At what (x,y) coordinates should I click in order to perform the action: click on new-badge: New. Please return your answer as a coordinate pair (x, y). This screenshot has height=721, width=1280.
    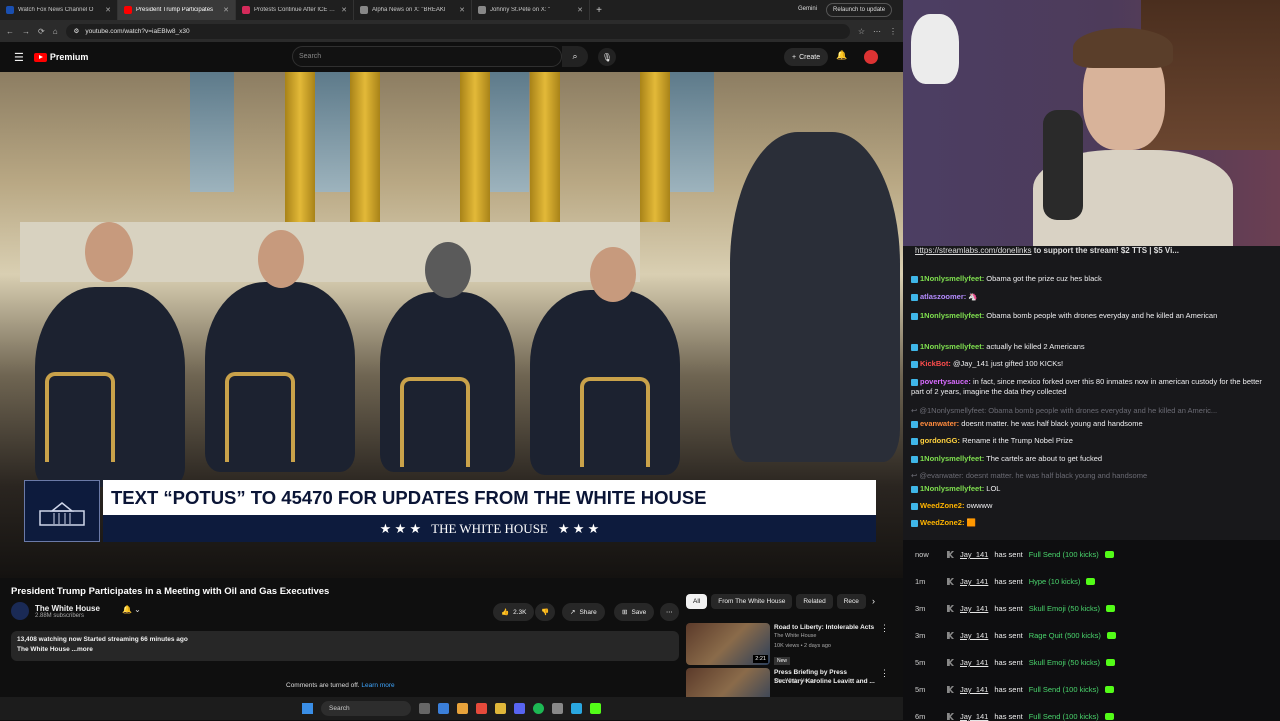
    Looking at the image, I should click on (782, 661).